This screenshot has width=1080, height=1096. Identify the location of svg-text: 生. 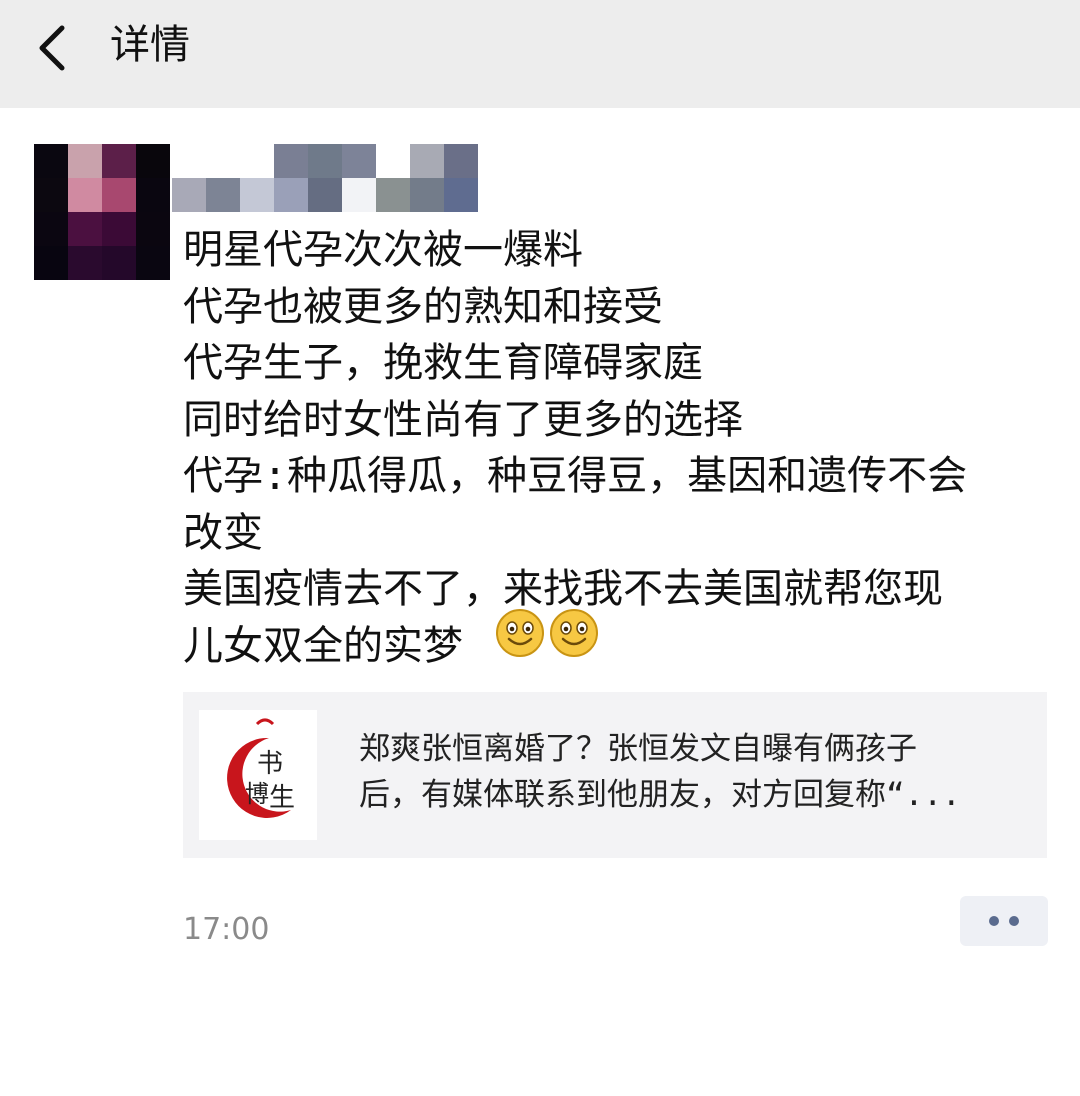
(282, 798).